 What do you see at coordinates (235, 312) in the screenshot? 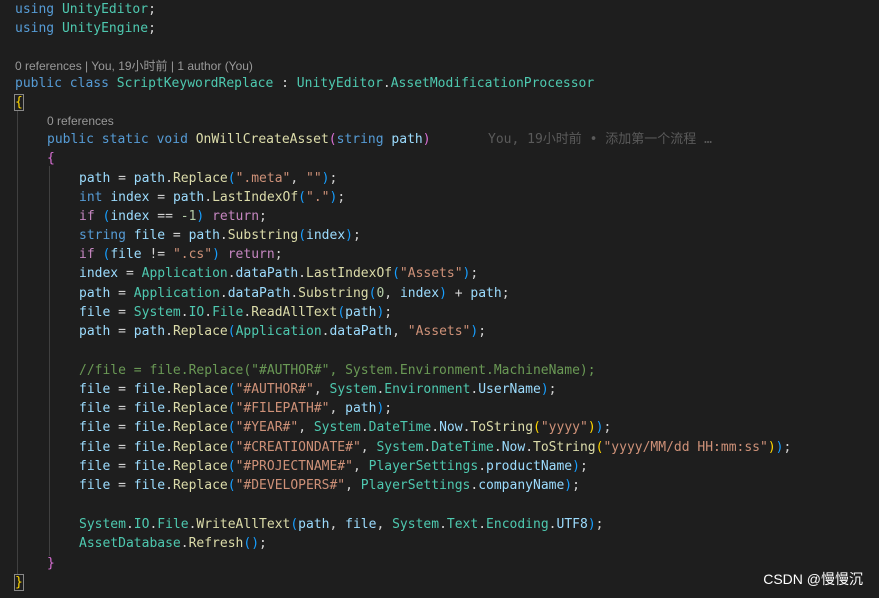
I see `code-line: file = System.IO.File.ReadAllText(path);` at bounding box center [235, 312].